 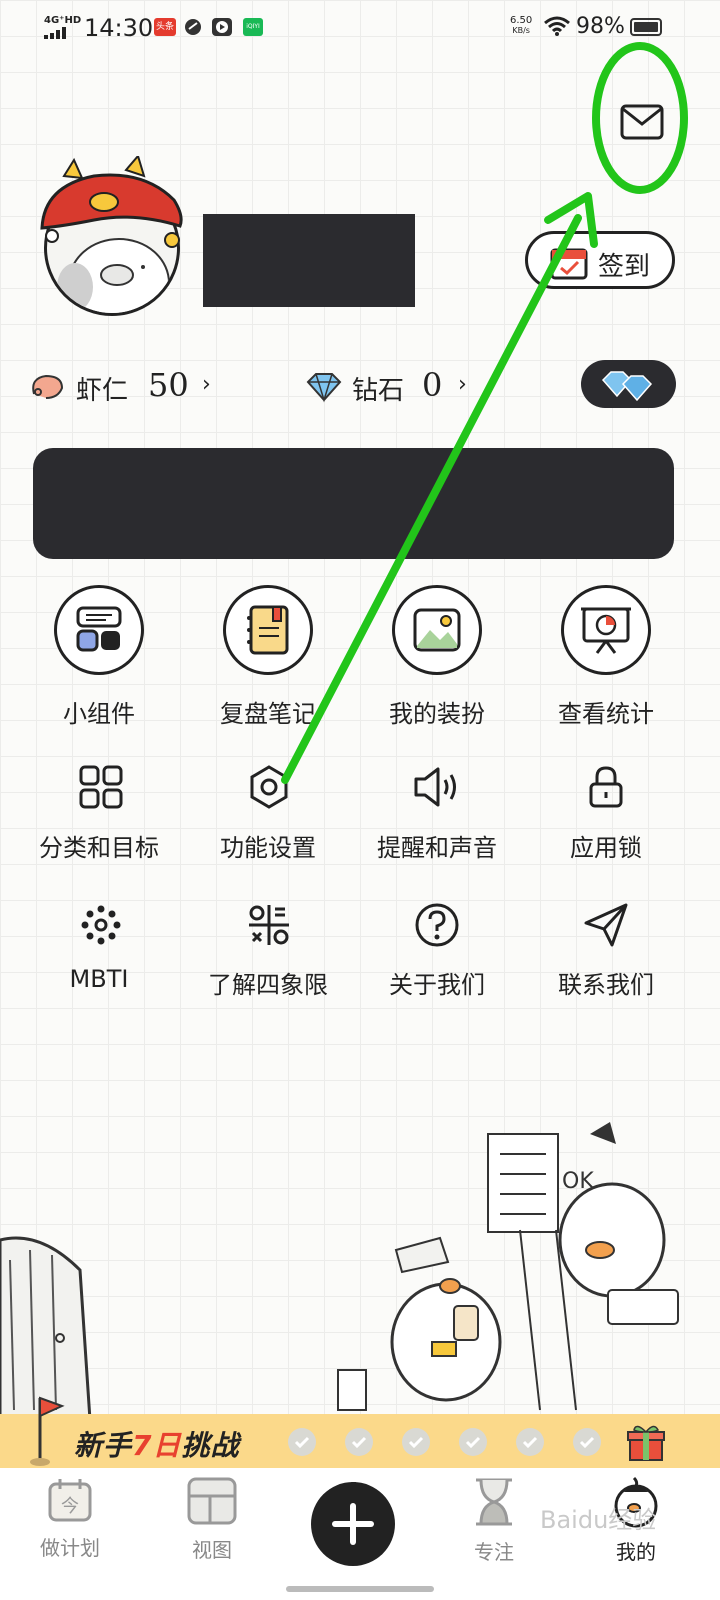 I want to click on network-speed: 6.50 KB/s, so click(x=521, y=26).